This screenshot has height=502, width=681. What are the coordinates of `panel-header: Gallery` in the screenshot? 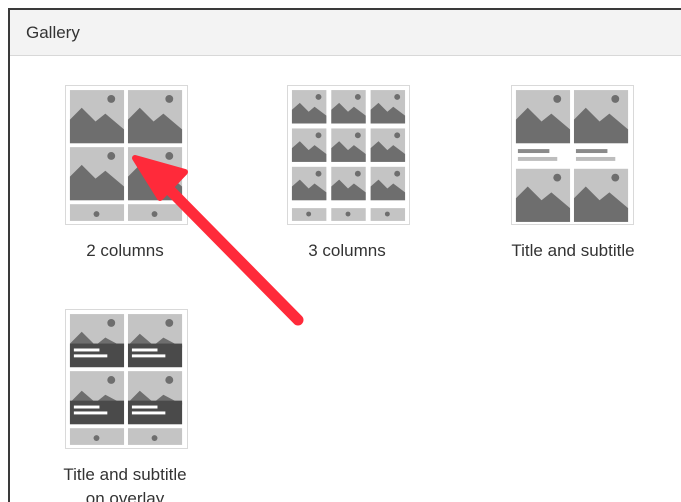 It's located at (345, 33).